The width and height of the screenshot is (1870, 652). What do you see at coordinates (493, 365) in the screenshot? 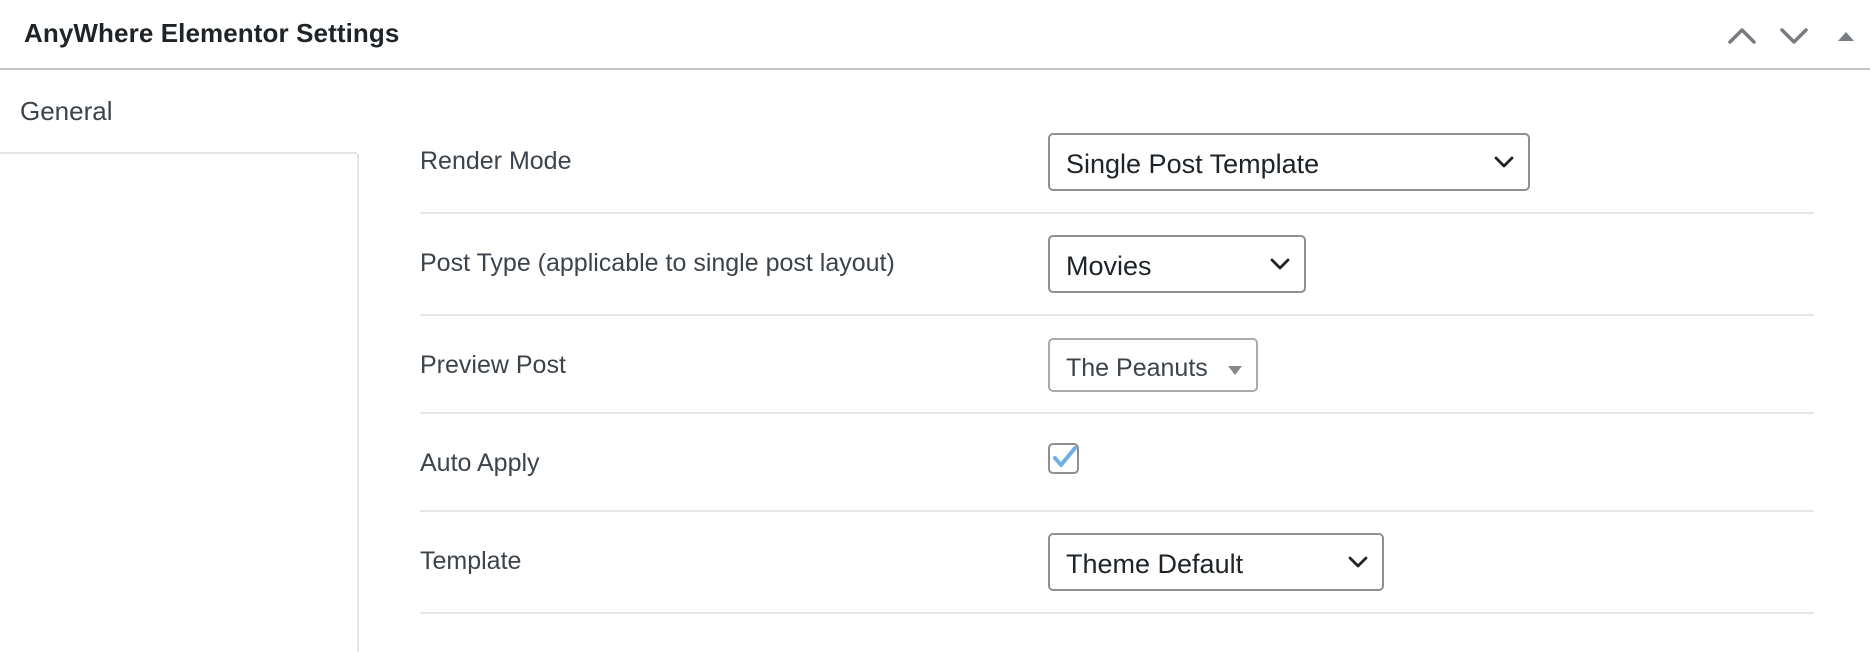
I see `preview-post-label: Preview Post` at bounding box center [493, 365].